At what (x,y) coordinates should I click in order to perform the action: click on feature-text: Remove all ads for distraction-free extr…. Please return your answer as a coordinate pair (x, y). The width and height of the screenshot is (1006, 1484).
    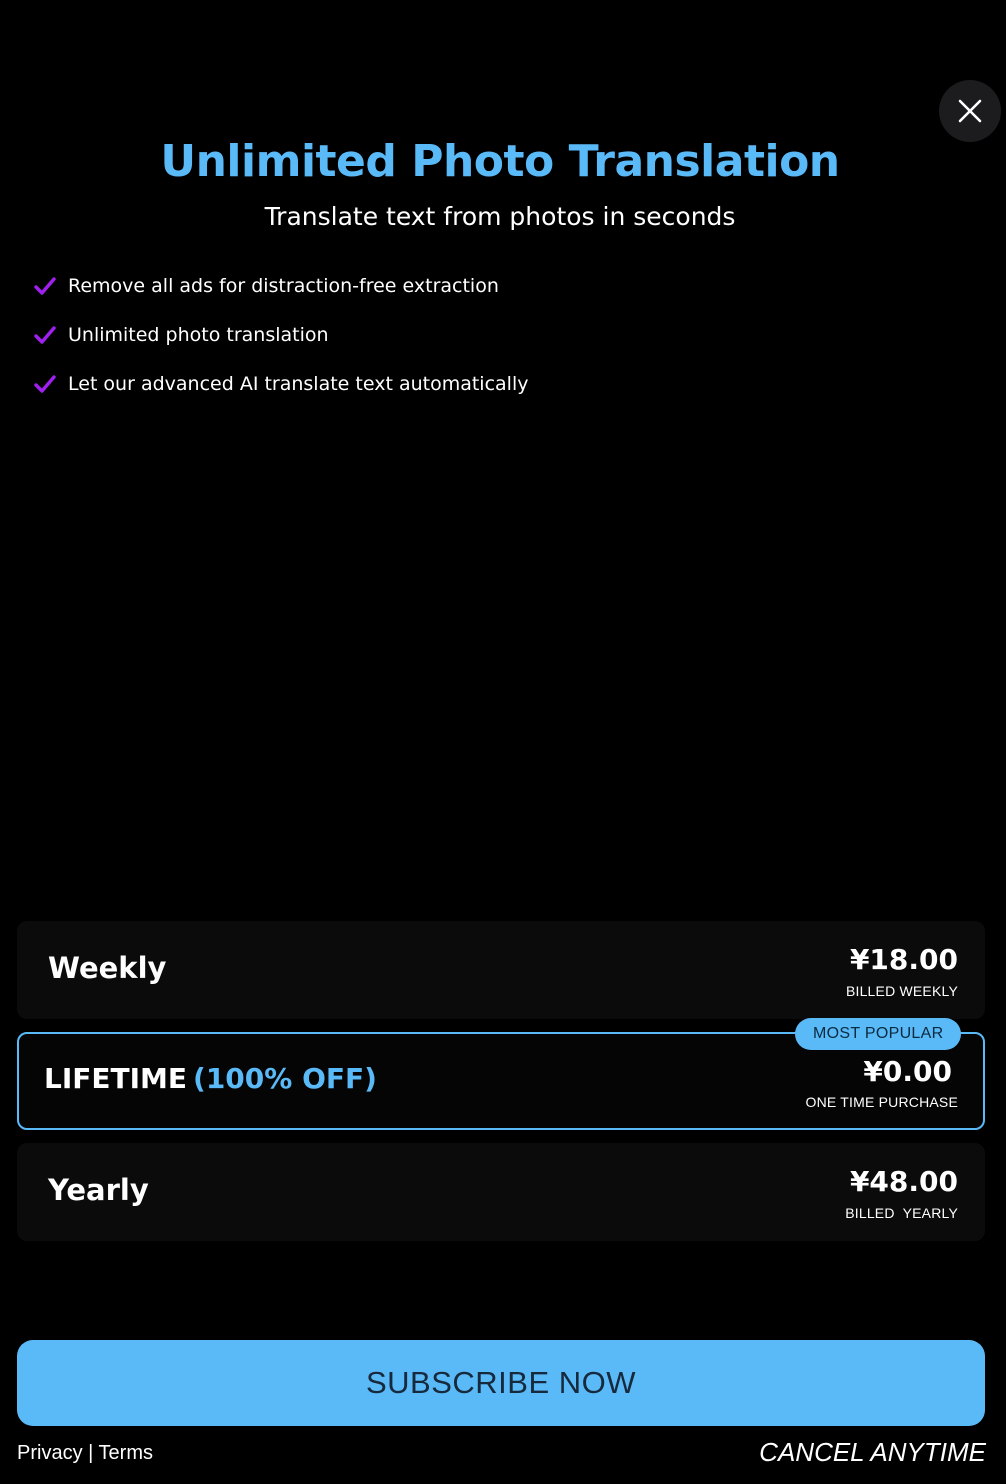
    Looking at the image, I should click on (283, 286).